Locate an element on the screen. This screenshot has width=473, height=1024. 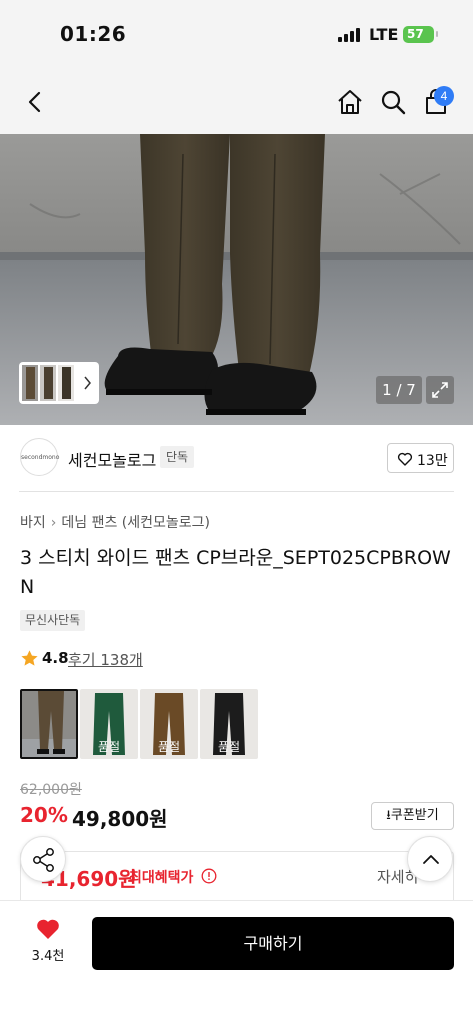
back-icon is located at coordinates (36, 102).